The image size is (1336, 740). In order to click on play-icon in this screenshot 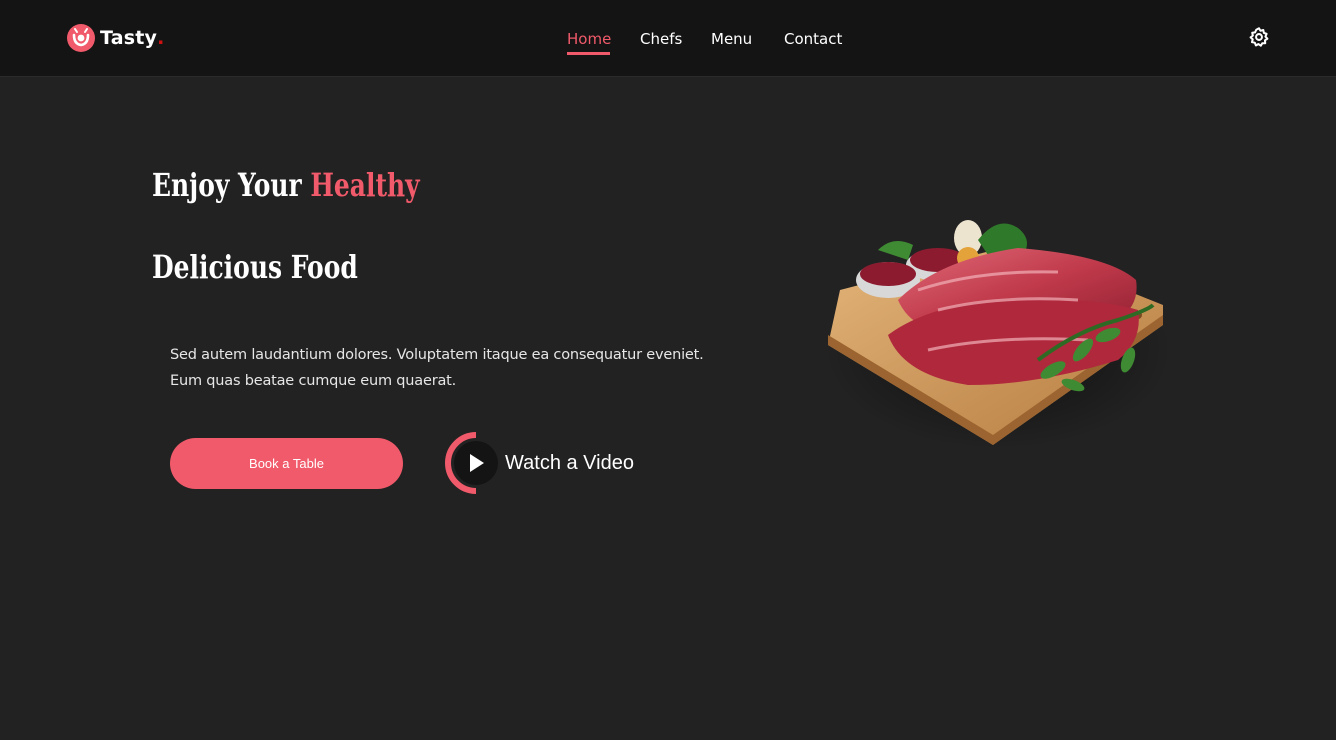, I will do `click(471, 463)`.